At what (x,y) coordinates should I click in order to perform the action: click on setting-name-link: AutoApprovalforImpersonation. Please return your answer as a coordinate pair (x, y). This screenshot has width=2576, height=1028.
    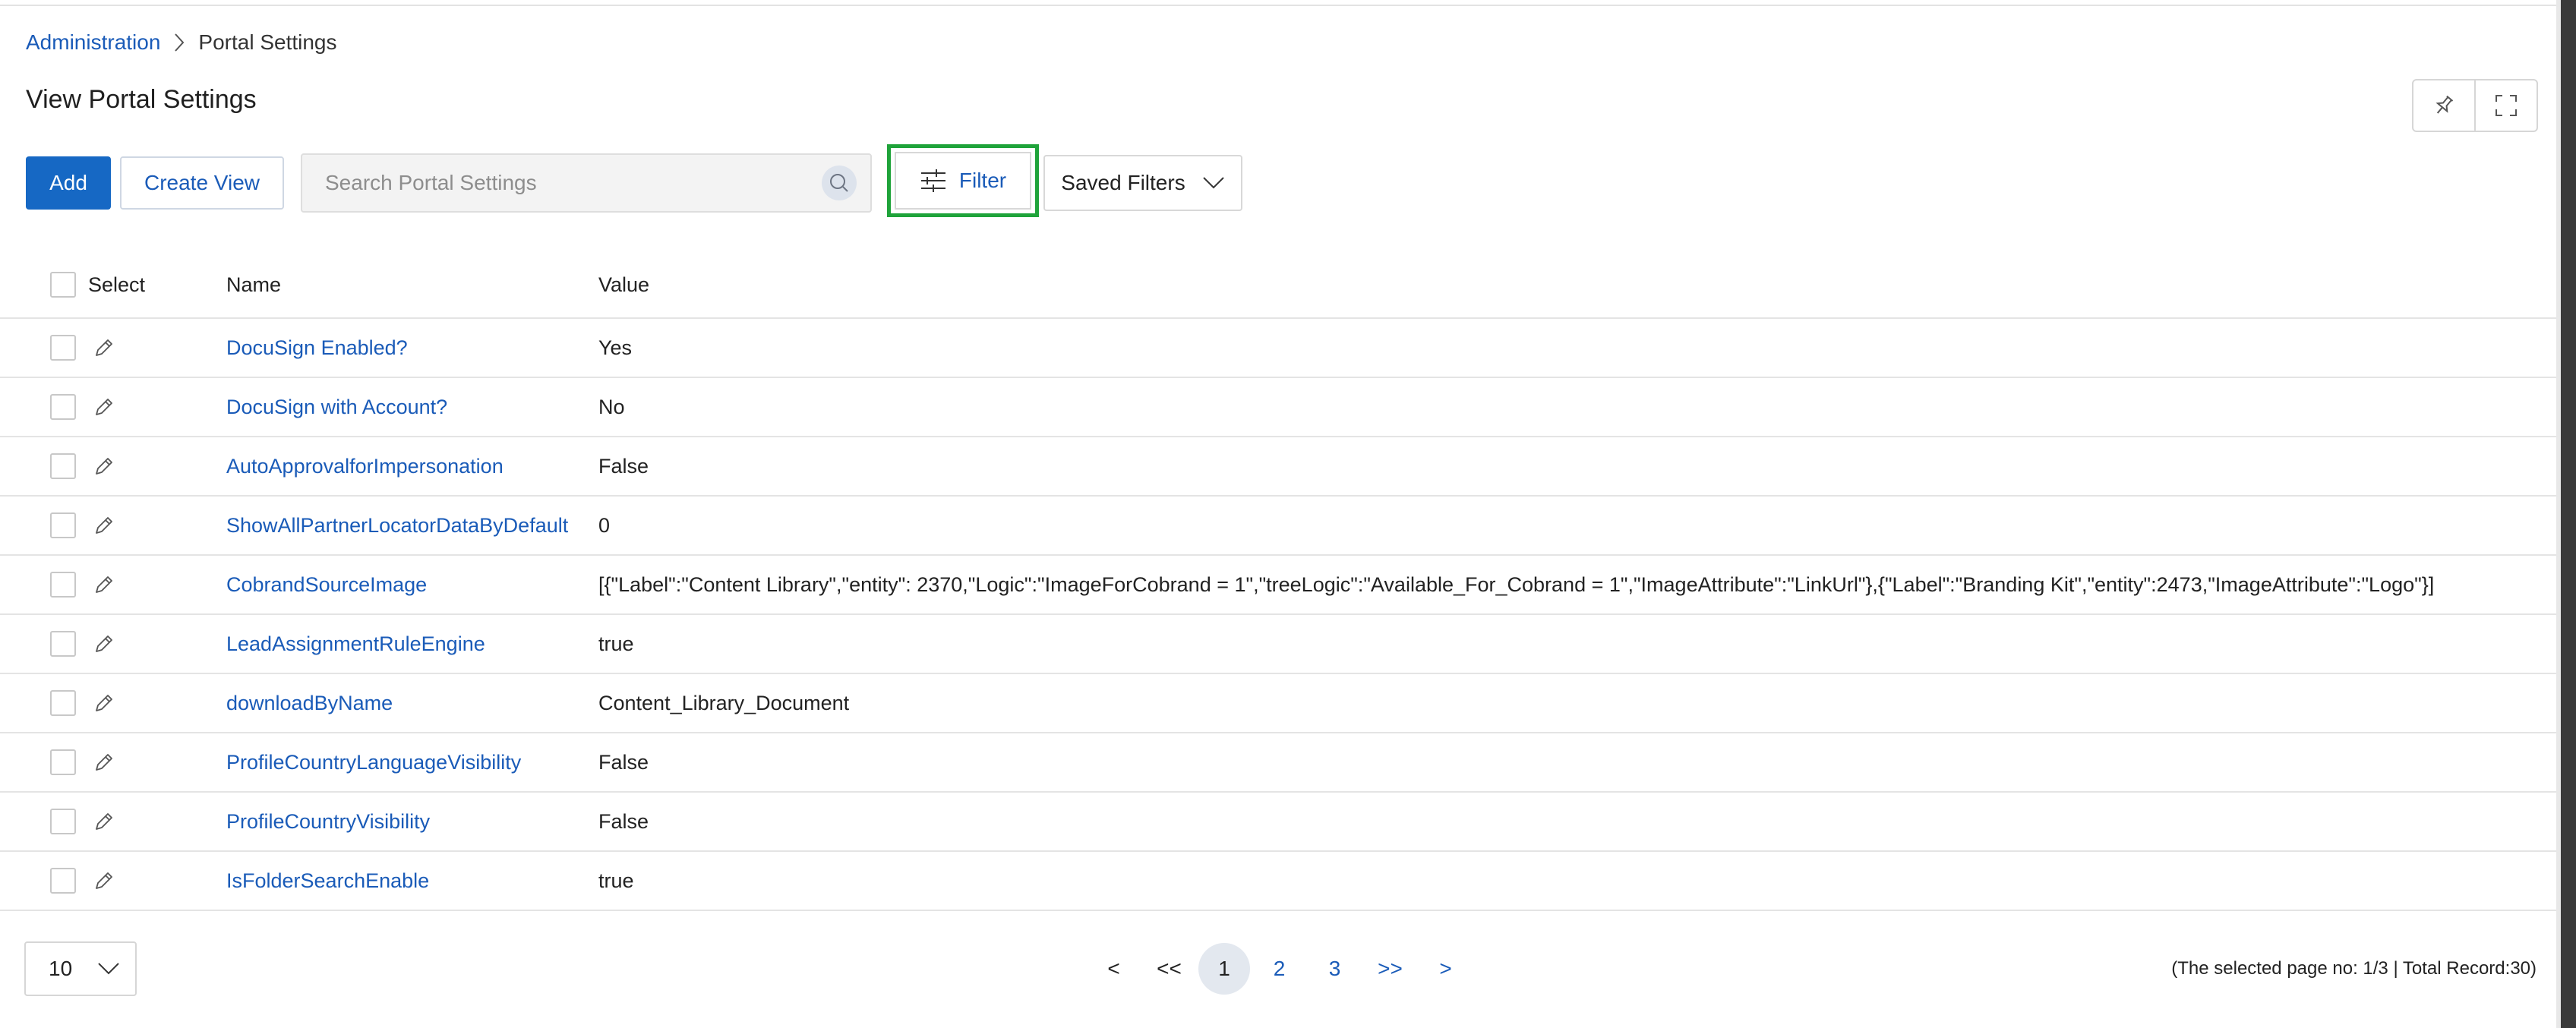
    Looking at the image, I should click on (365, 466).